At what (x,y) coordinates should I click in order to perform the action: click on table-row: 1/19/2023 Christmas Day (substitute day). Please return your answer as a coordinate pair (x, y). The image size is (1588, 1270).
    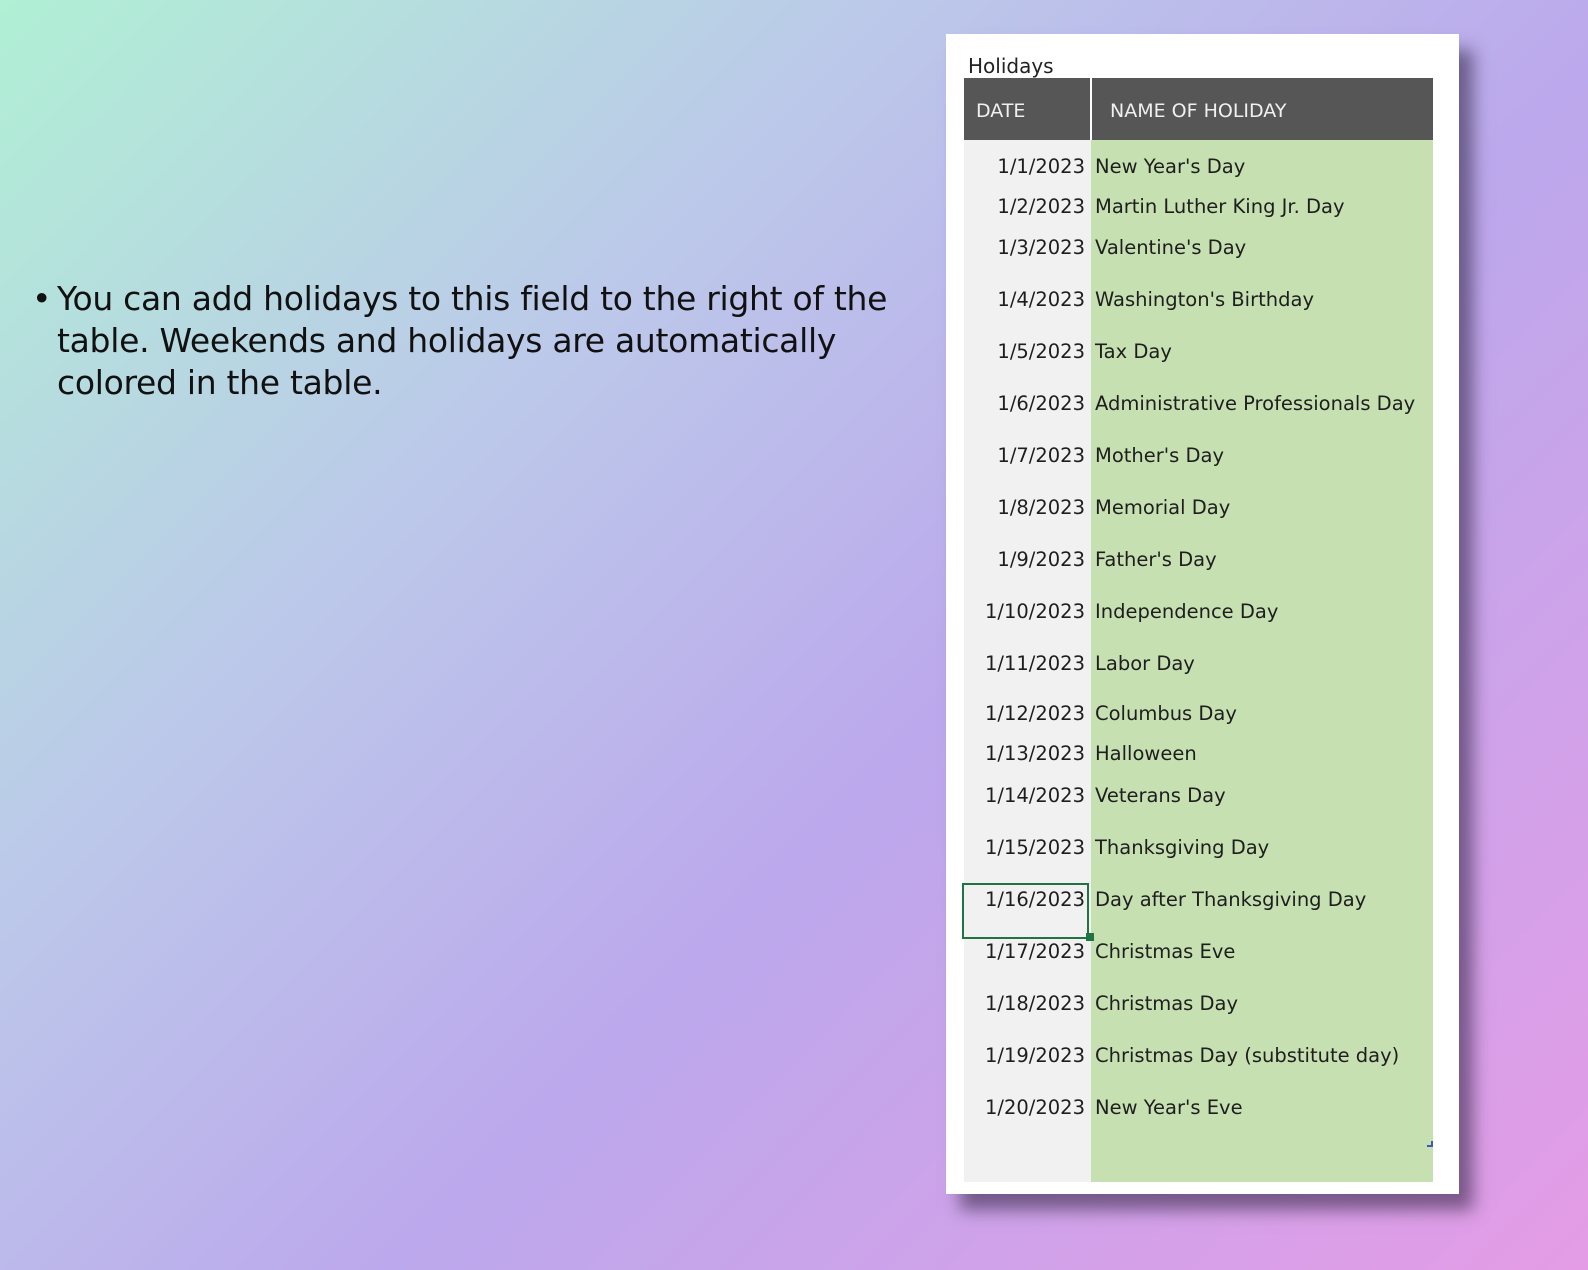
    Looking at the image, I should click on (1198, 1056).